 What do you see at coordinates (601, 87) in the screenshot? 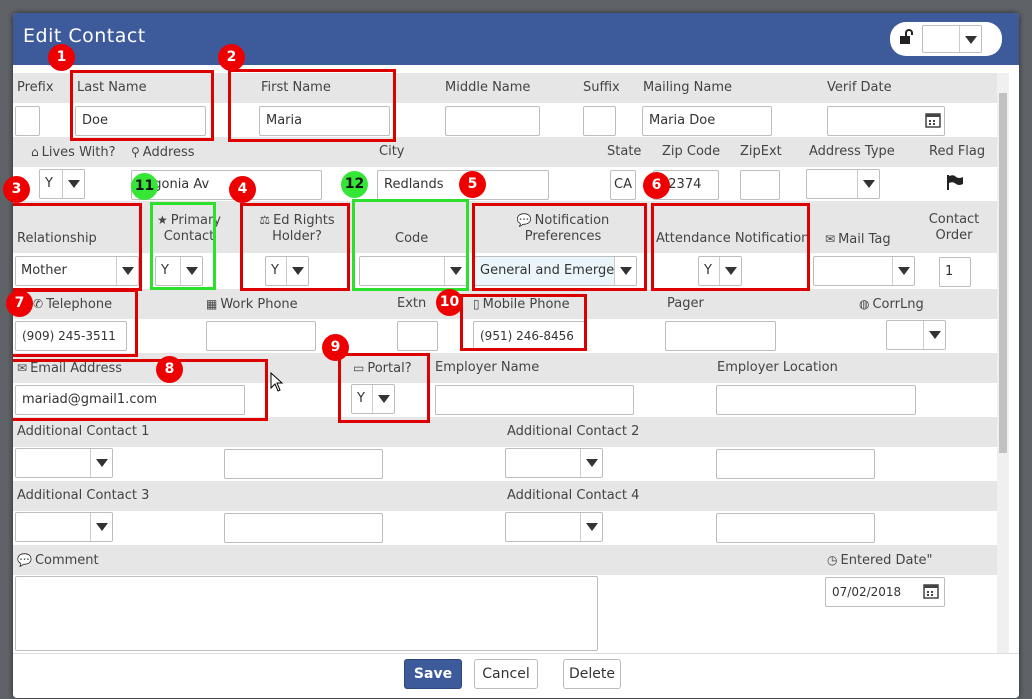
I see `suffix-label: Suffix` at bounding box center [601, 87].